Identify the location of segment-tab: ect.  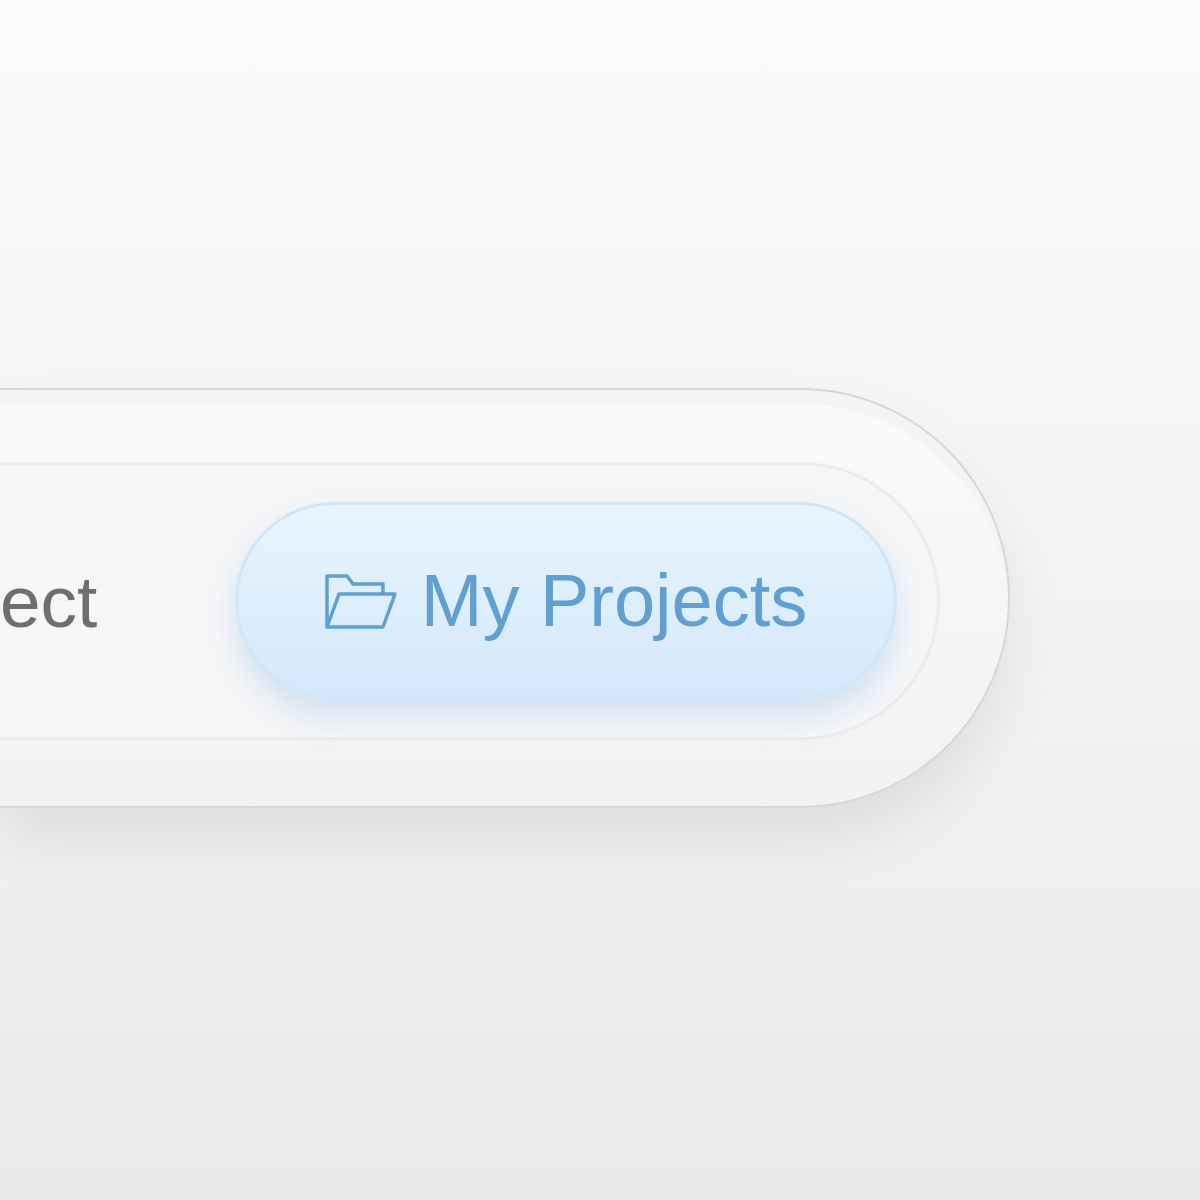
(49, 601).